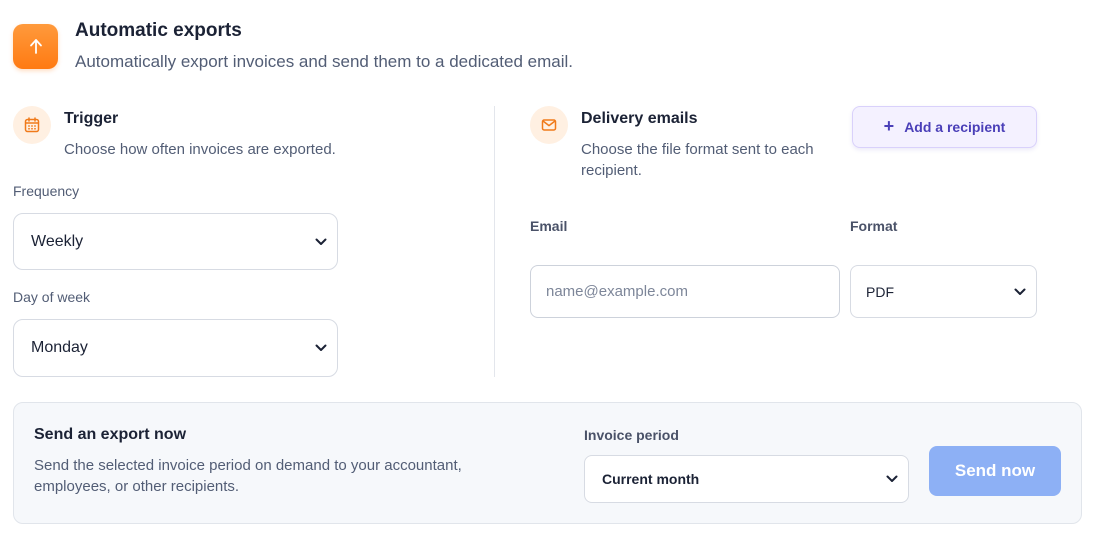 The height and width of the screenshot is (537, 1096). What do you see at coordinates (631, 435) in the screenshot?
I see `invoice-period-label: Invoice period` at bounding box center [631, 435].